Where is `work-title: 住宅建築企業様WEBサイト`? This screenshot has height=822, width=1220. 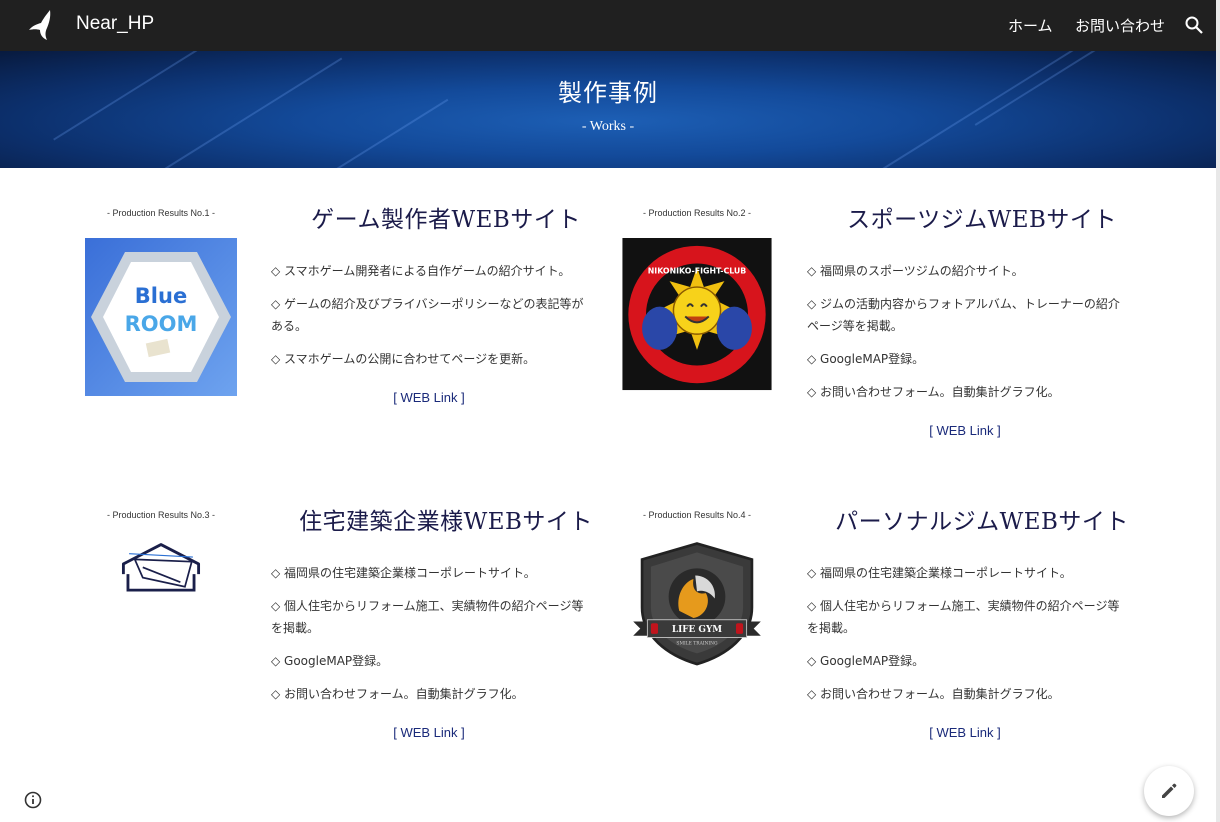 work-title: 住宅建築企業様WEBサイト is located at coordinates (446, 522).